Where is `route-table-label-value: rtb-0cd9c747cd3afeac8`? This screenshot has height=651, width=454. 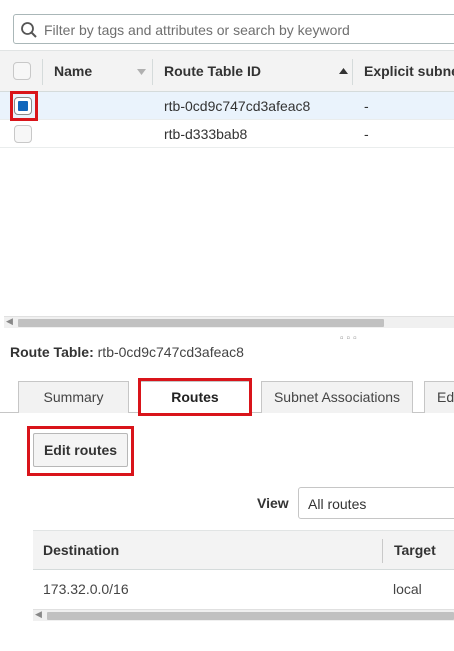 route-table-label-value: rtb-0cd9c747cd3afeac8 is located at coordinates (170, 352).